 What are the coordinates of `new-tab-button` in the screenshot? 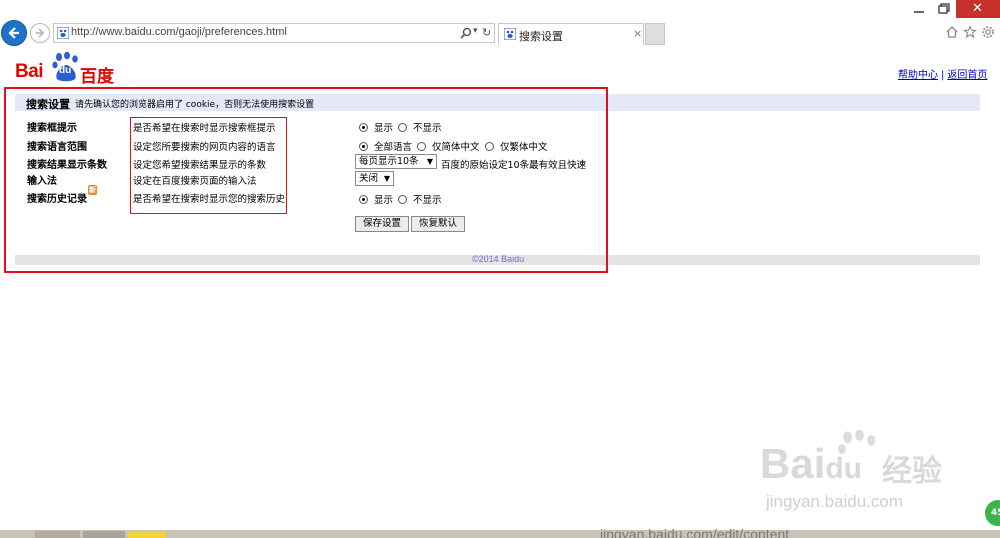 It's located at (655, 34).